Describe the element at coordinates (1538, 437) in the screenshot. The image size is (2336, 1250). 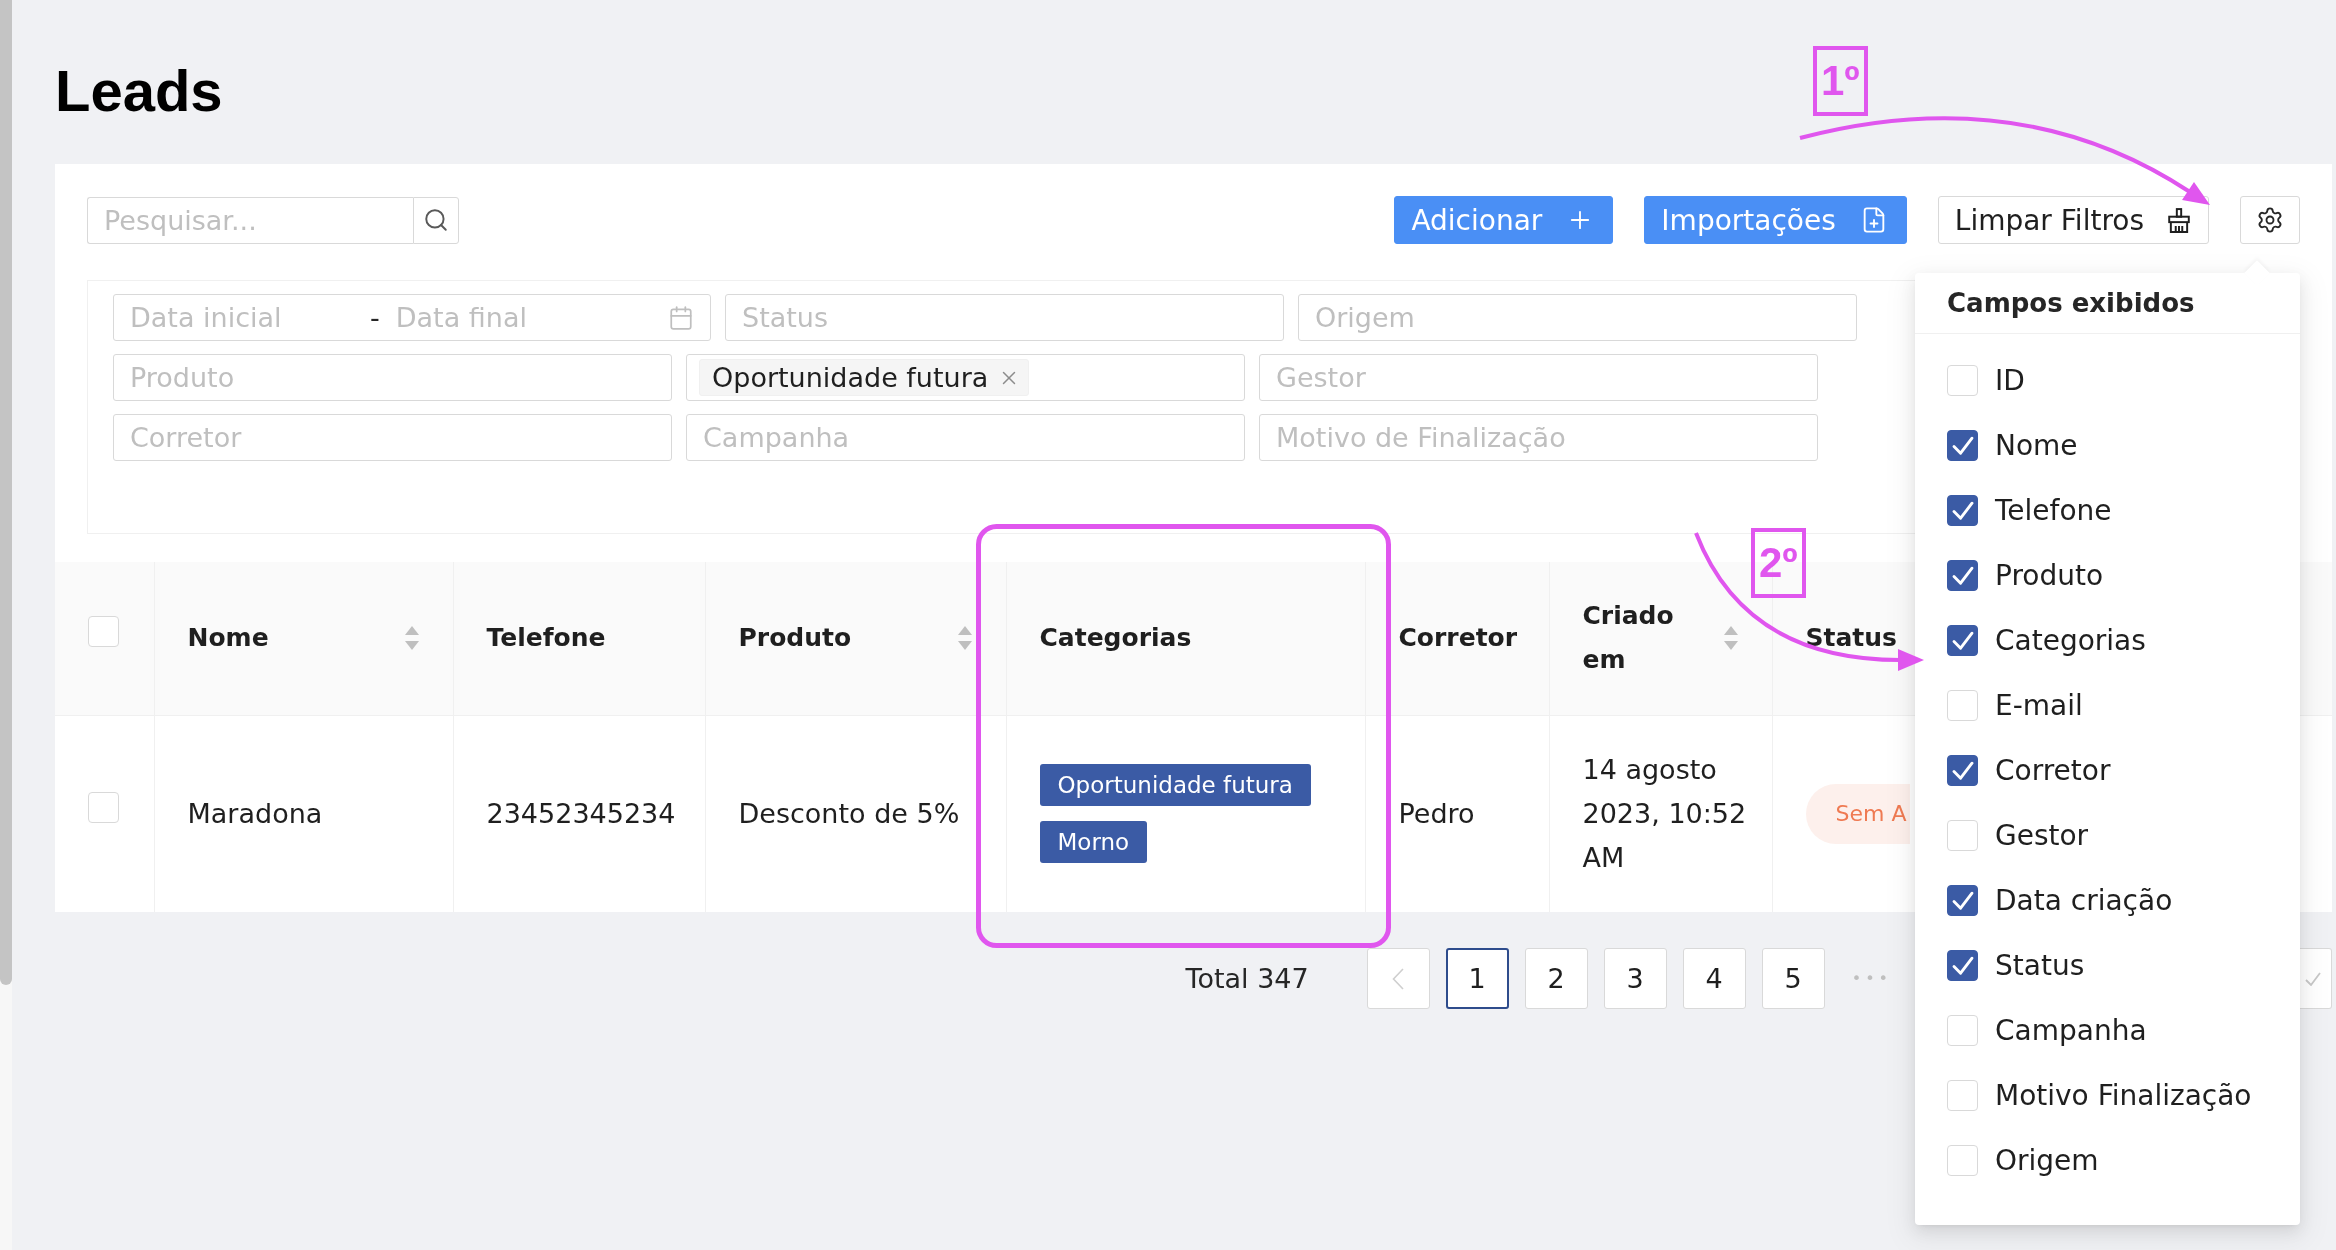
I see `select-field: Motivo de Finalização` at that location.